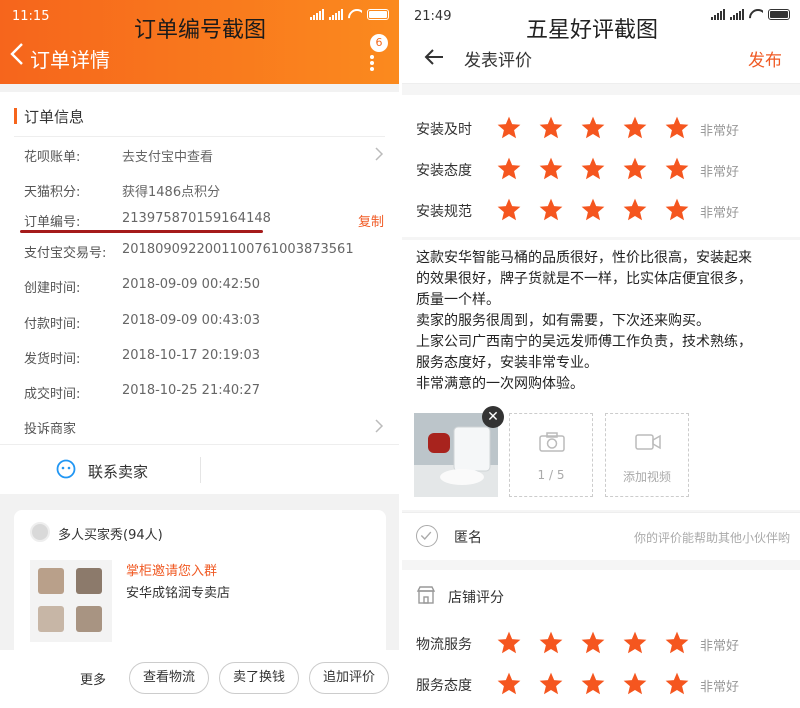  I want to click on shipped-time-row: 发货时间: 2018-10-17 20:19:03, so click(204, 358).